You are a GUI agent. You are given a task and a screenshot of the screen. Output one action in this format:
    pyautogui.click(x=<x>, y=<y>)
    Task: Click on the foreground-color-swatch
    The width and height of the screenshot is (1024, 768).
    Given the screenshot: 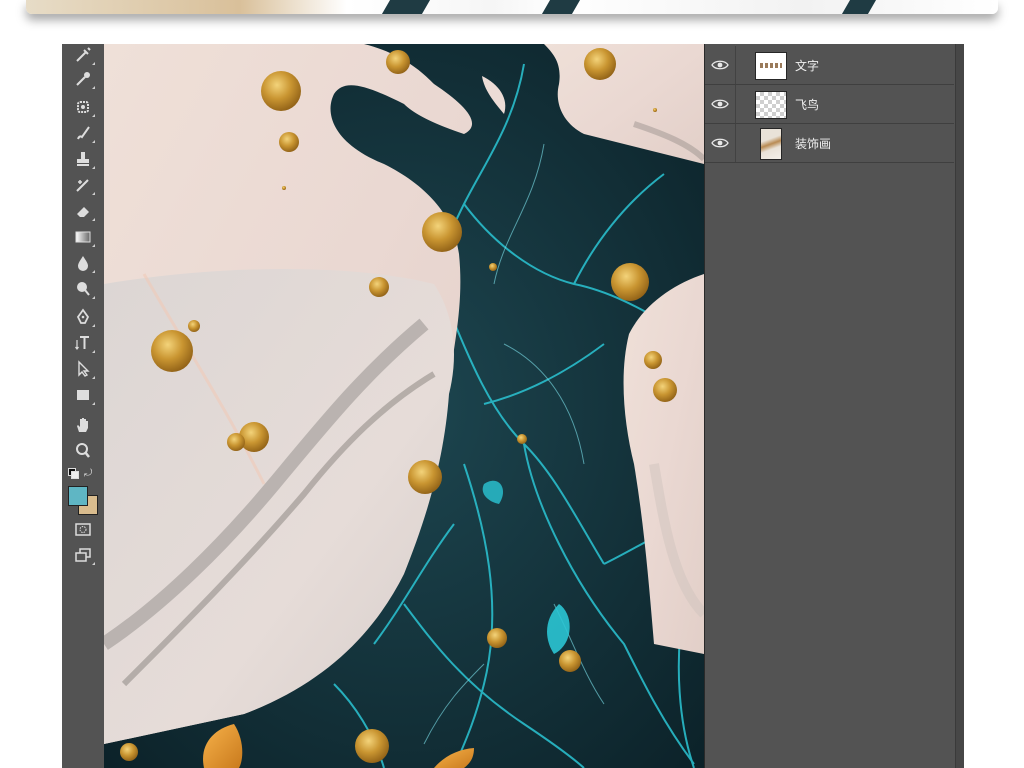 What is the action you would take?
    pyautogui.click(x=78, y=496)
    